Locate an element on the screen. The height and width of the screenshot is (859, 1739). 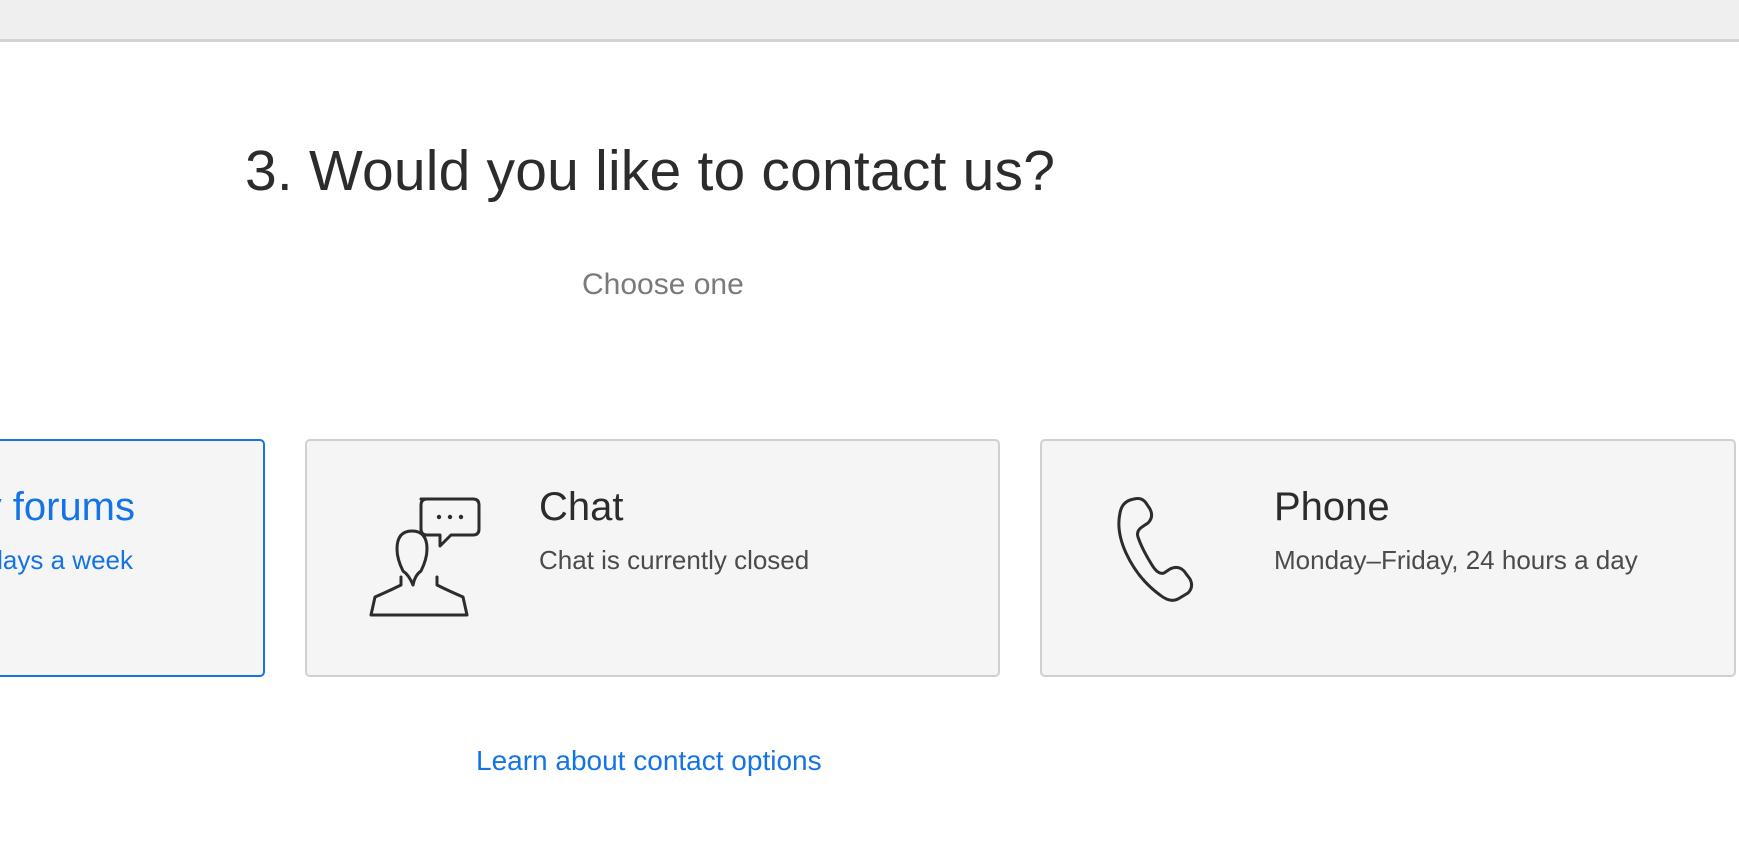
option-card-forums: y forums days a week is located at coordinates (132, 558).